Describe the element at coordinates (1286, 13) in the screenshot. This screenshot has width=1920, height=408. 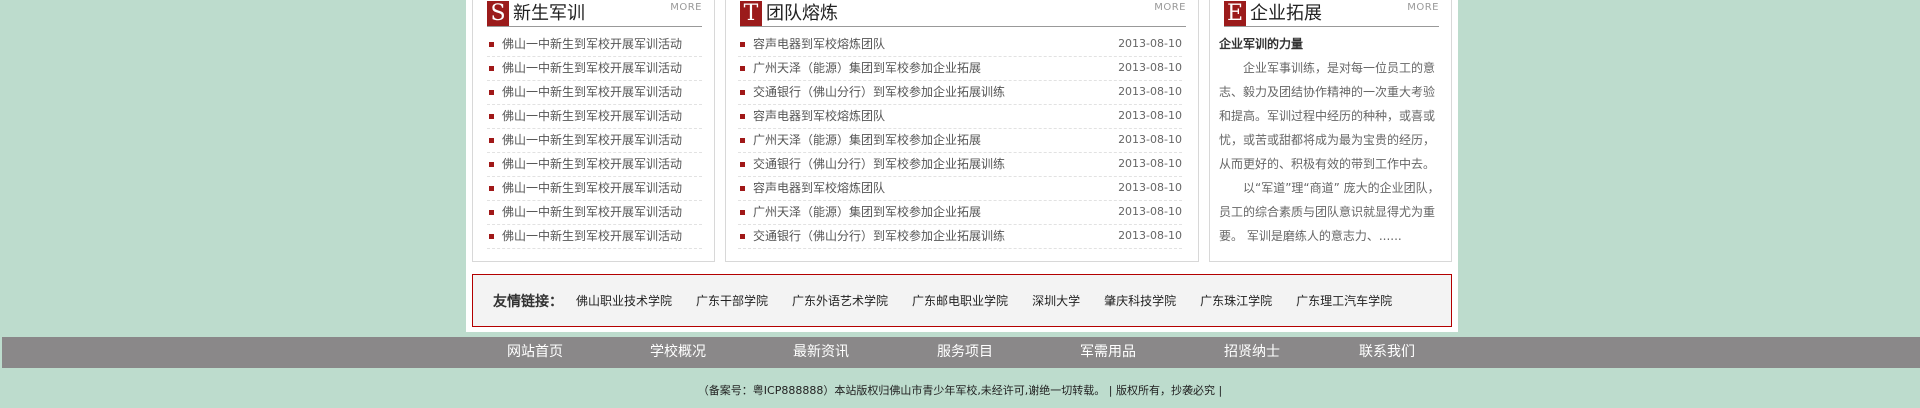
I see `panel-title: 企业拓展` at that location.